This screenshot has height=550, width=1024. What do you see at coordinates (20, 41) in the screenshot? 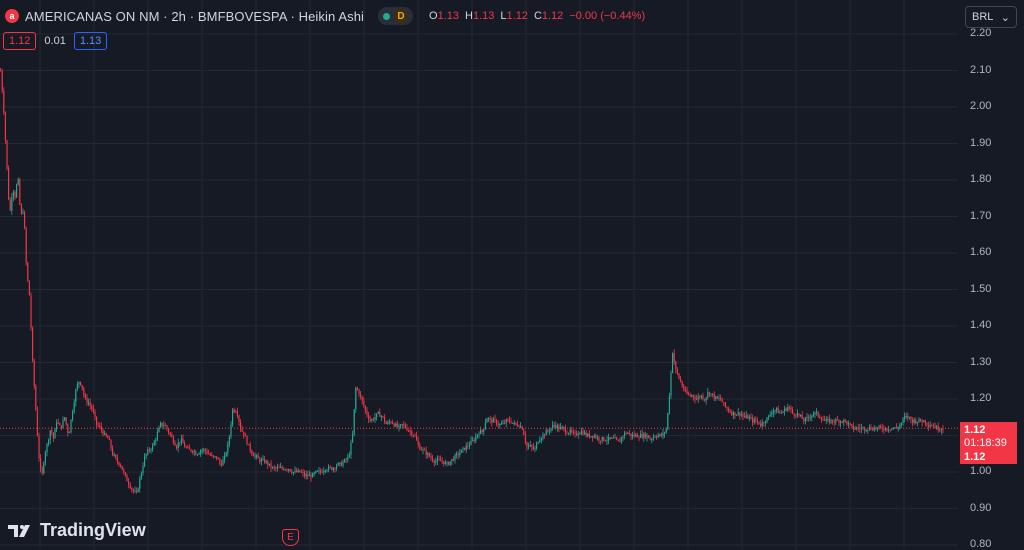
I see `sell-button: 1.12` at bounding box center [20, 41].